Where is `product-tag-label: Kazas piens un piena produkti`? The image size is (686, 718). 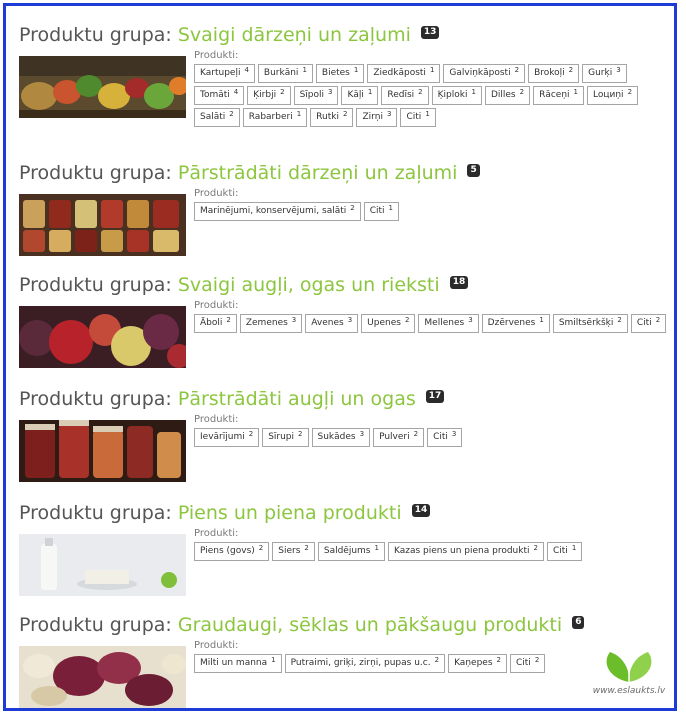
product-tag-label: Kazas piens un piena produkti is located at coordinates (461, 551).